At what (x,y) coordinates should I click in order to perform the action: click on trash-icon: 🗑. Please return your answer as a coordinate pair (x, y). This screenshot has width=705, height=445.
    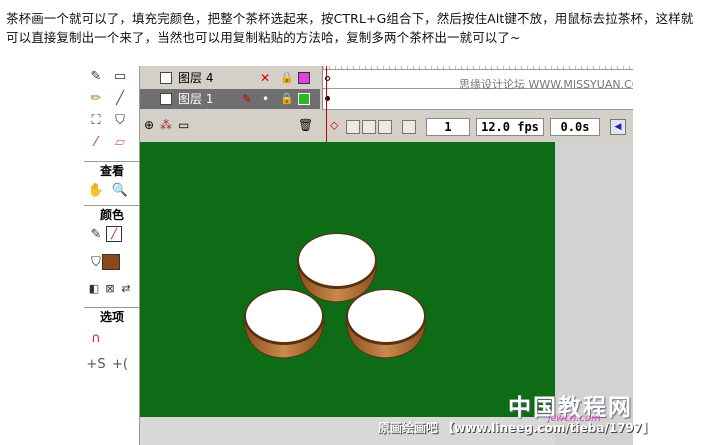
    Looking at the image, I should click on (305, 125).